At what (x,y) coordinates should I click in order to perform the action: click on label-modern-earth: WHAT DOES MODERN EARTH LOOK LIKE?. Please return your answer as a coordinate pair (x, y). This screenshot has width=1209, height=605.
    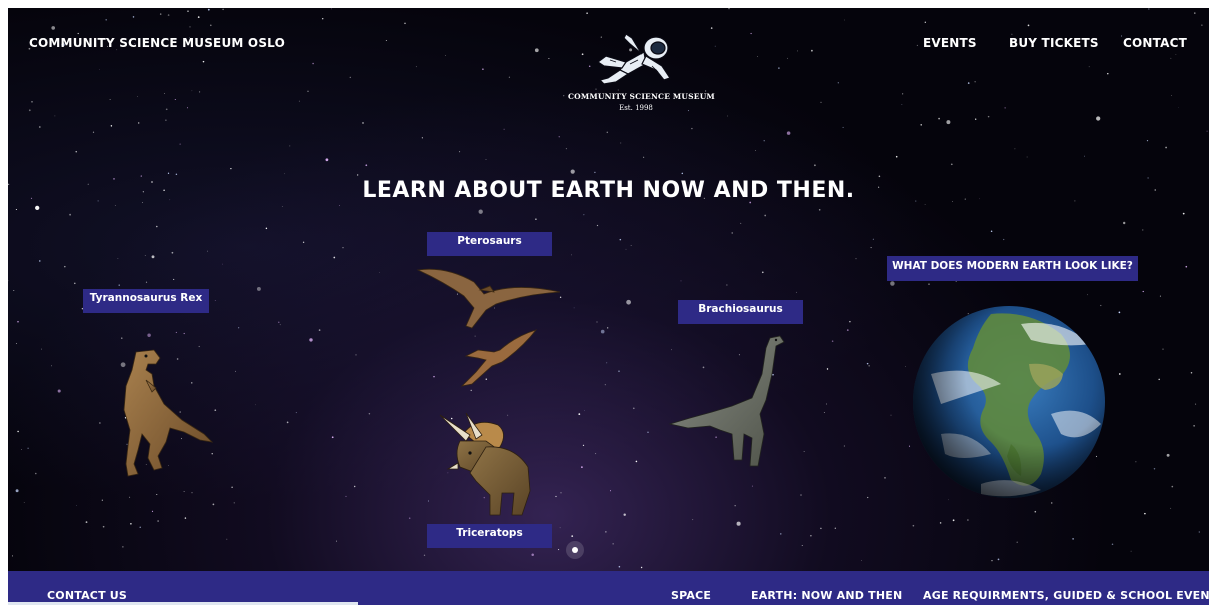
    Looking at the image, I should click on (1012, 268).